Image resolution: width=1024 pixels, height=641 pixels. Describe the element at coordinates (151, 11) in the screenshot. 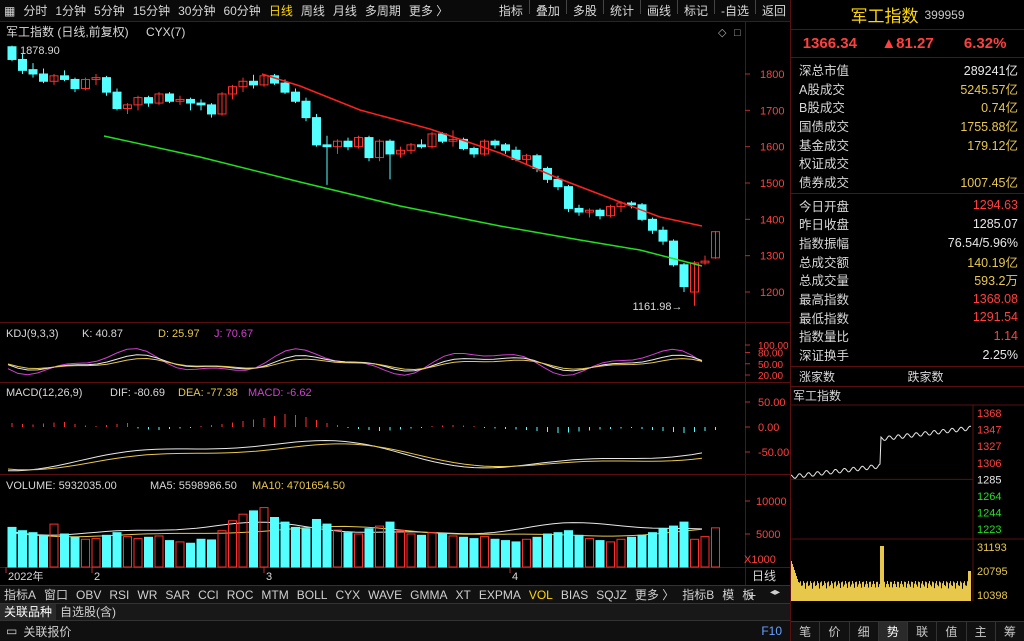

I see `period-tab: 15分钟` at that location.